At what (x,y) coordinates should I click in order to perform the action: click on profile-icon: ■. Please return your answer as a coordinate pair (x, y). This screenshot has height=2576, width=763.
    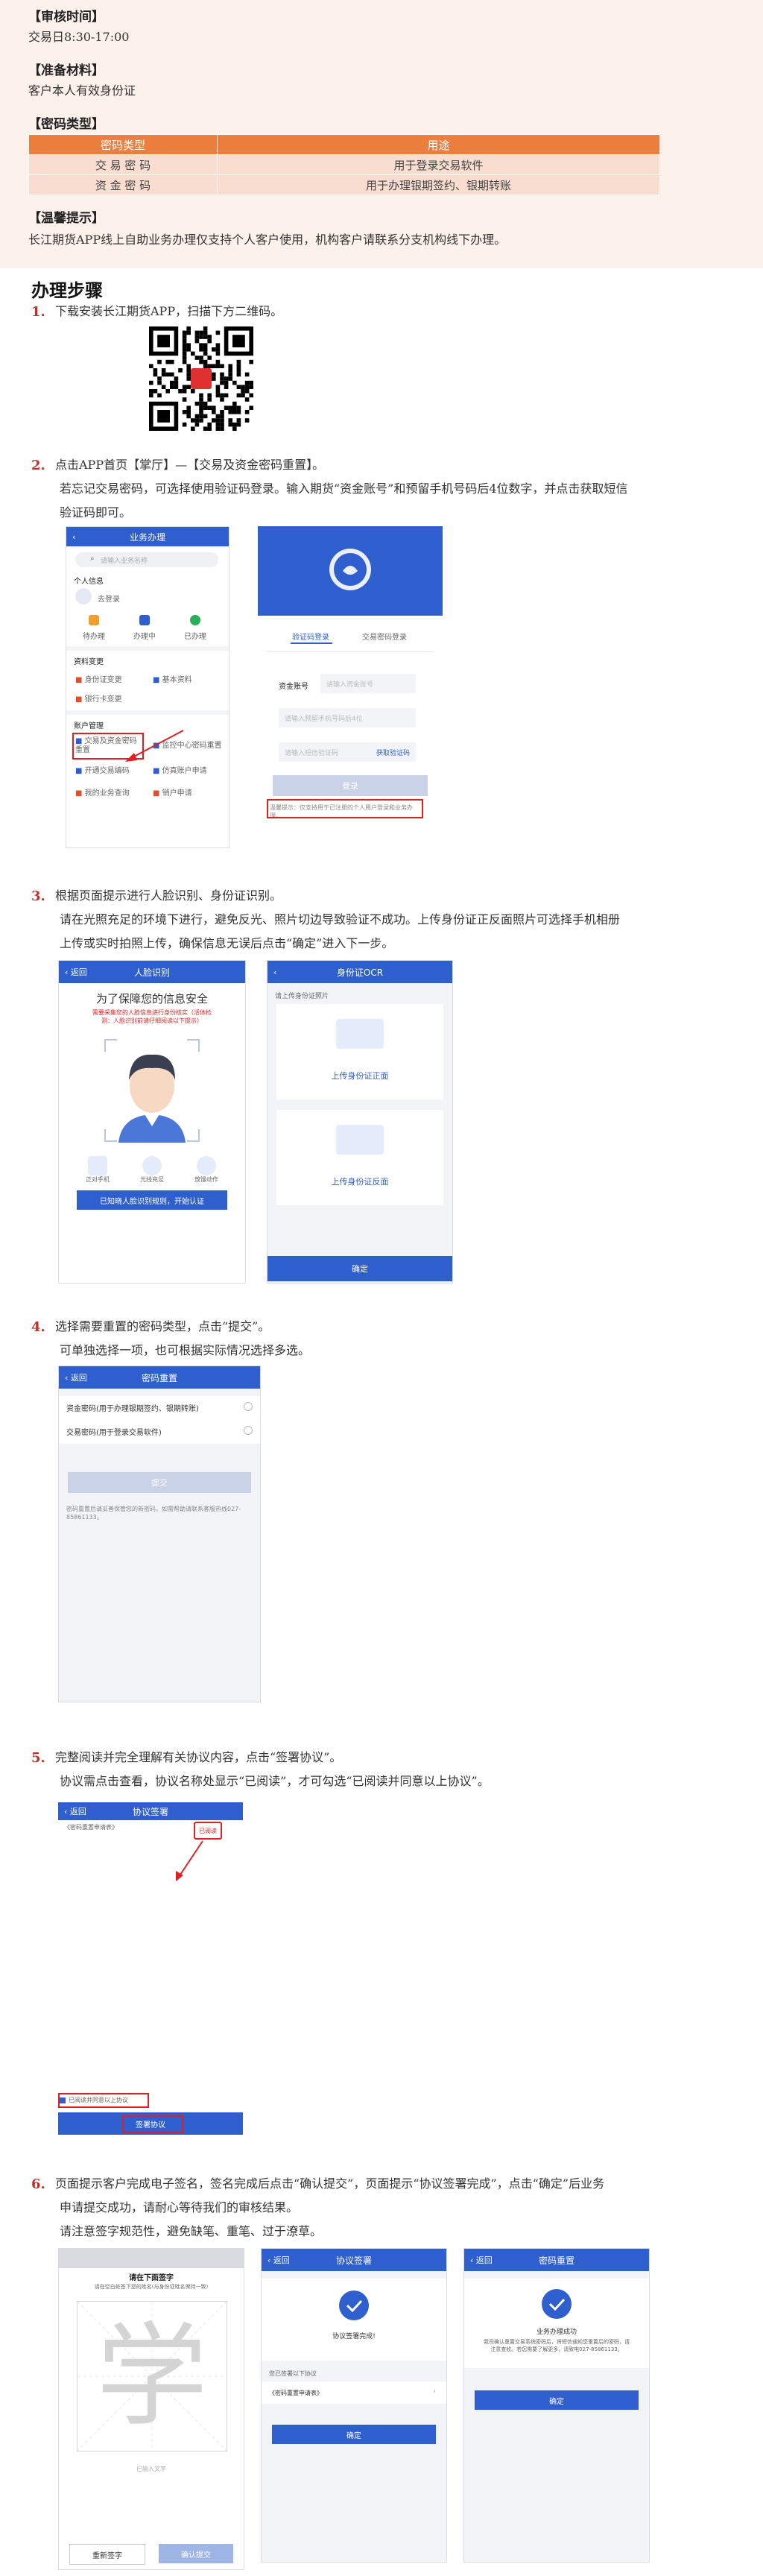
    Looking at the image, I should click on (156, 680).